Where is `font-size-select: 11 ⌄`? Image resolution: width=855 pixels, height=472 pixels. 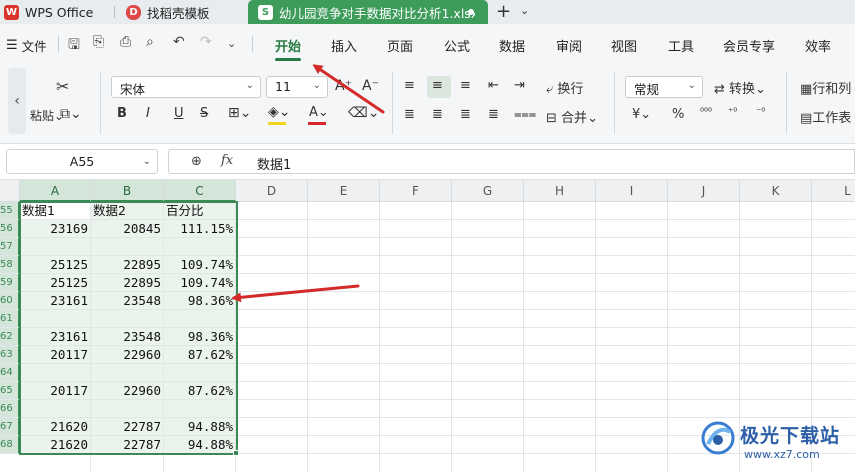
font-size-select: 11 ⌄ is located at coordinates (297, 87).